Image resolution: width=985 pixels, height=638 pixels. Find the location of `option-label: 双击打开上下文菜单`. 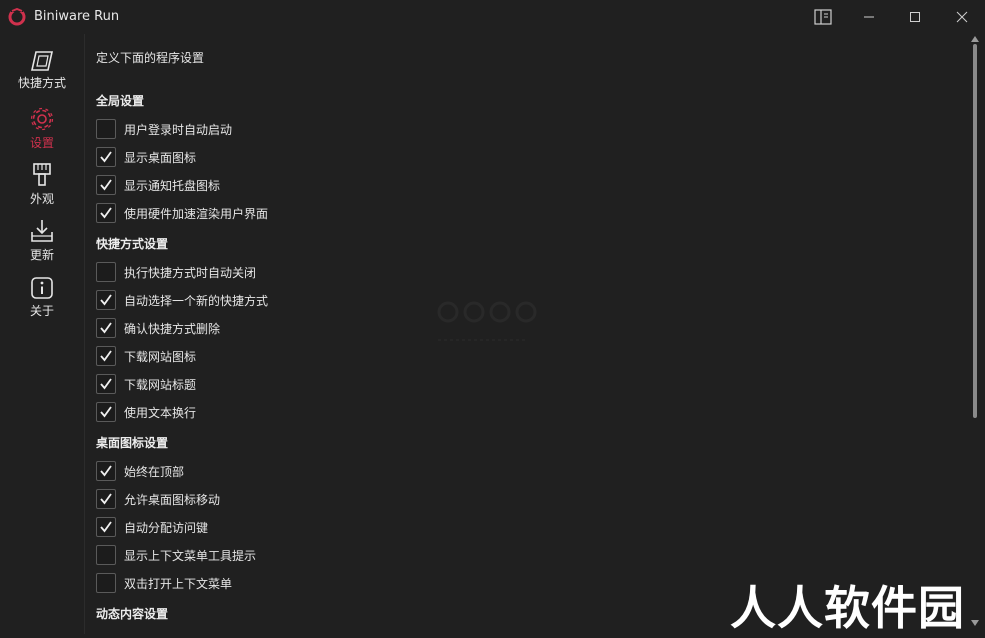

option-label: 双击打开上下文菜单 is located at coordinates (178, 584).